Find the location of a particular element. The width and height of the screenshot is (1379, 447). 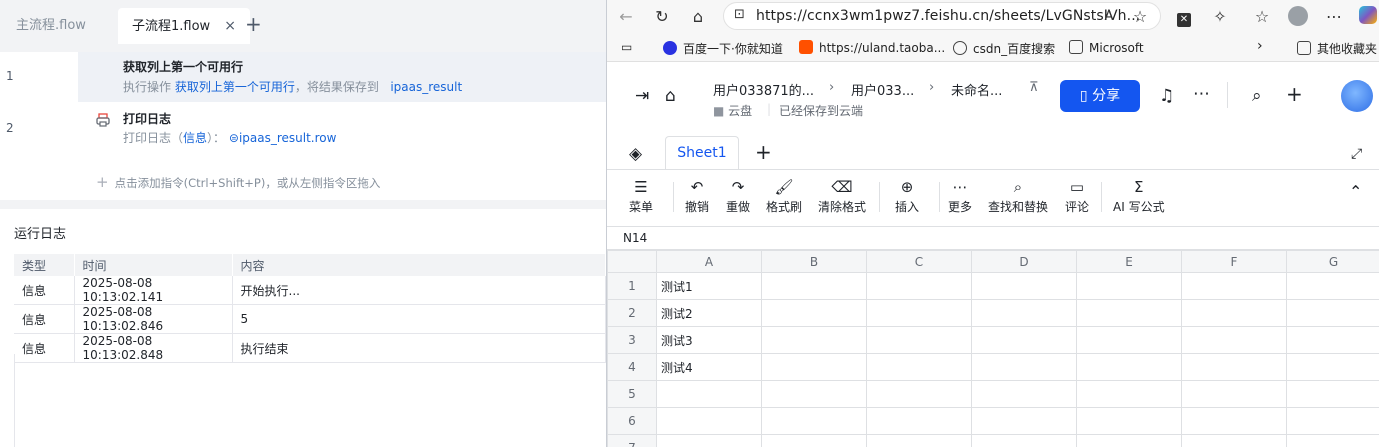

tab-sheet1: Sheet1 is located at coordinates (702, 153).